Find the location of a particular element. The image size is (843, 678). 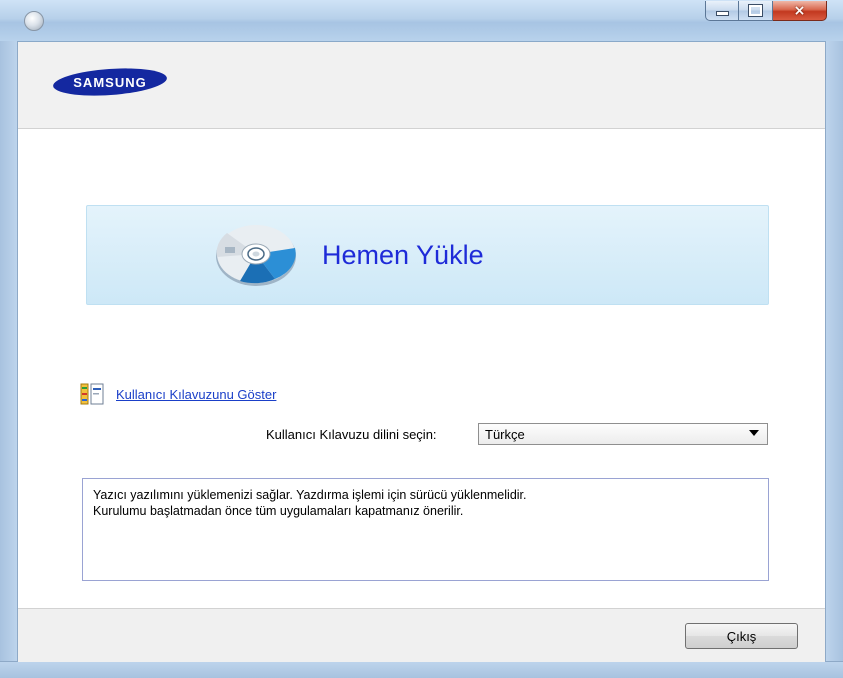

manual-book-icon is located at coordinates (92, 394).